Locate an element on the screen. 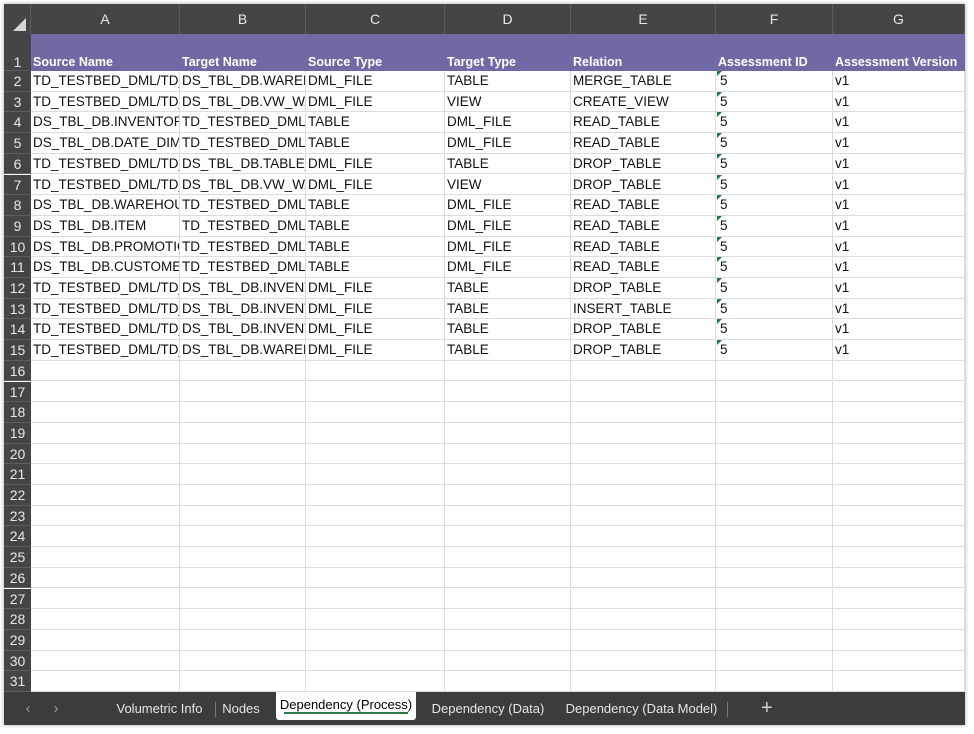  cell-e15: DROP_TABLE is located at coordinates (643, 350).